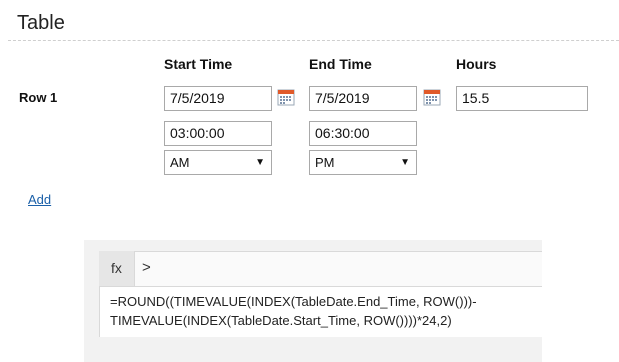 The height and width of the screenshot is (362, 619). Describe the element at coordinates (38, 97) in the screenshot. I see `row-label: Row 1` at that location.